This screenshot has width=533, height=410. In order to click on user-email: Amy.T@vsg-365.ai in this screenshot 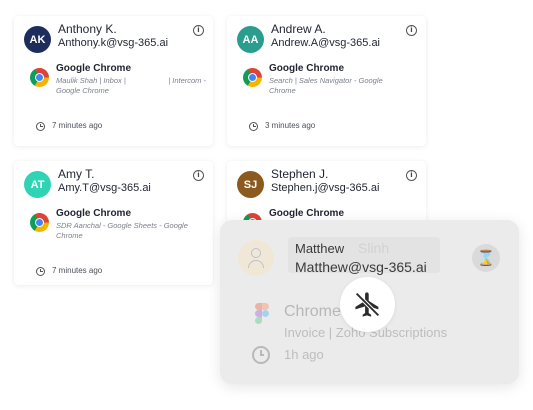, I will do `click(104, 188)`.